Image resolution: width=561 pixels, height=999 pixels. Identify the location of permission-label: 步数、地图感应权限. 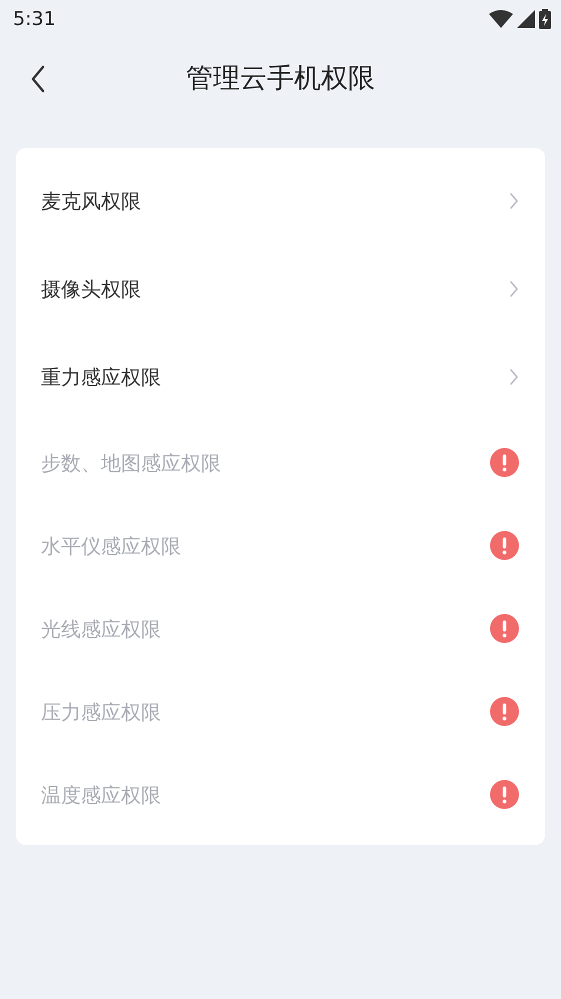
(131, 463).